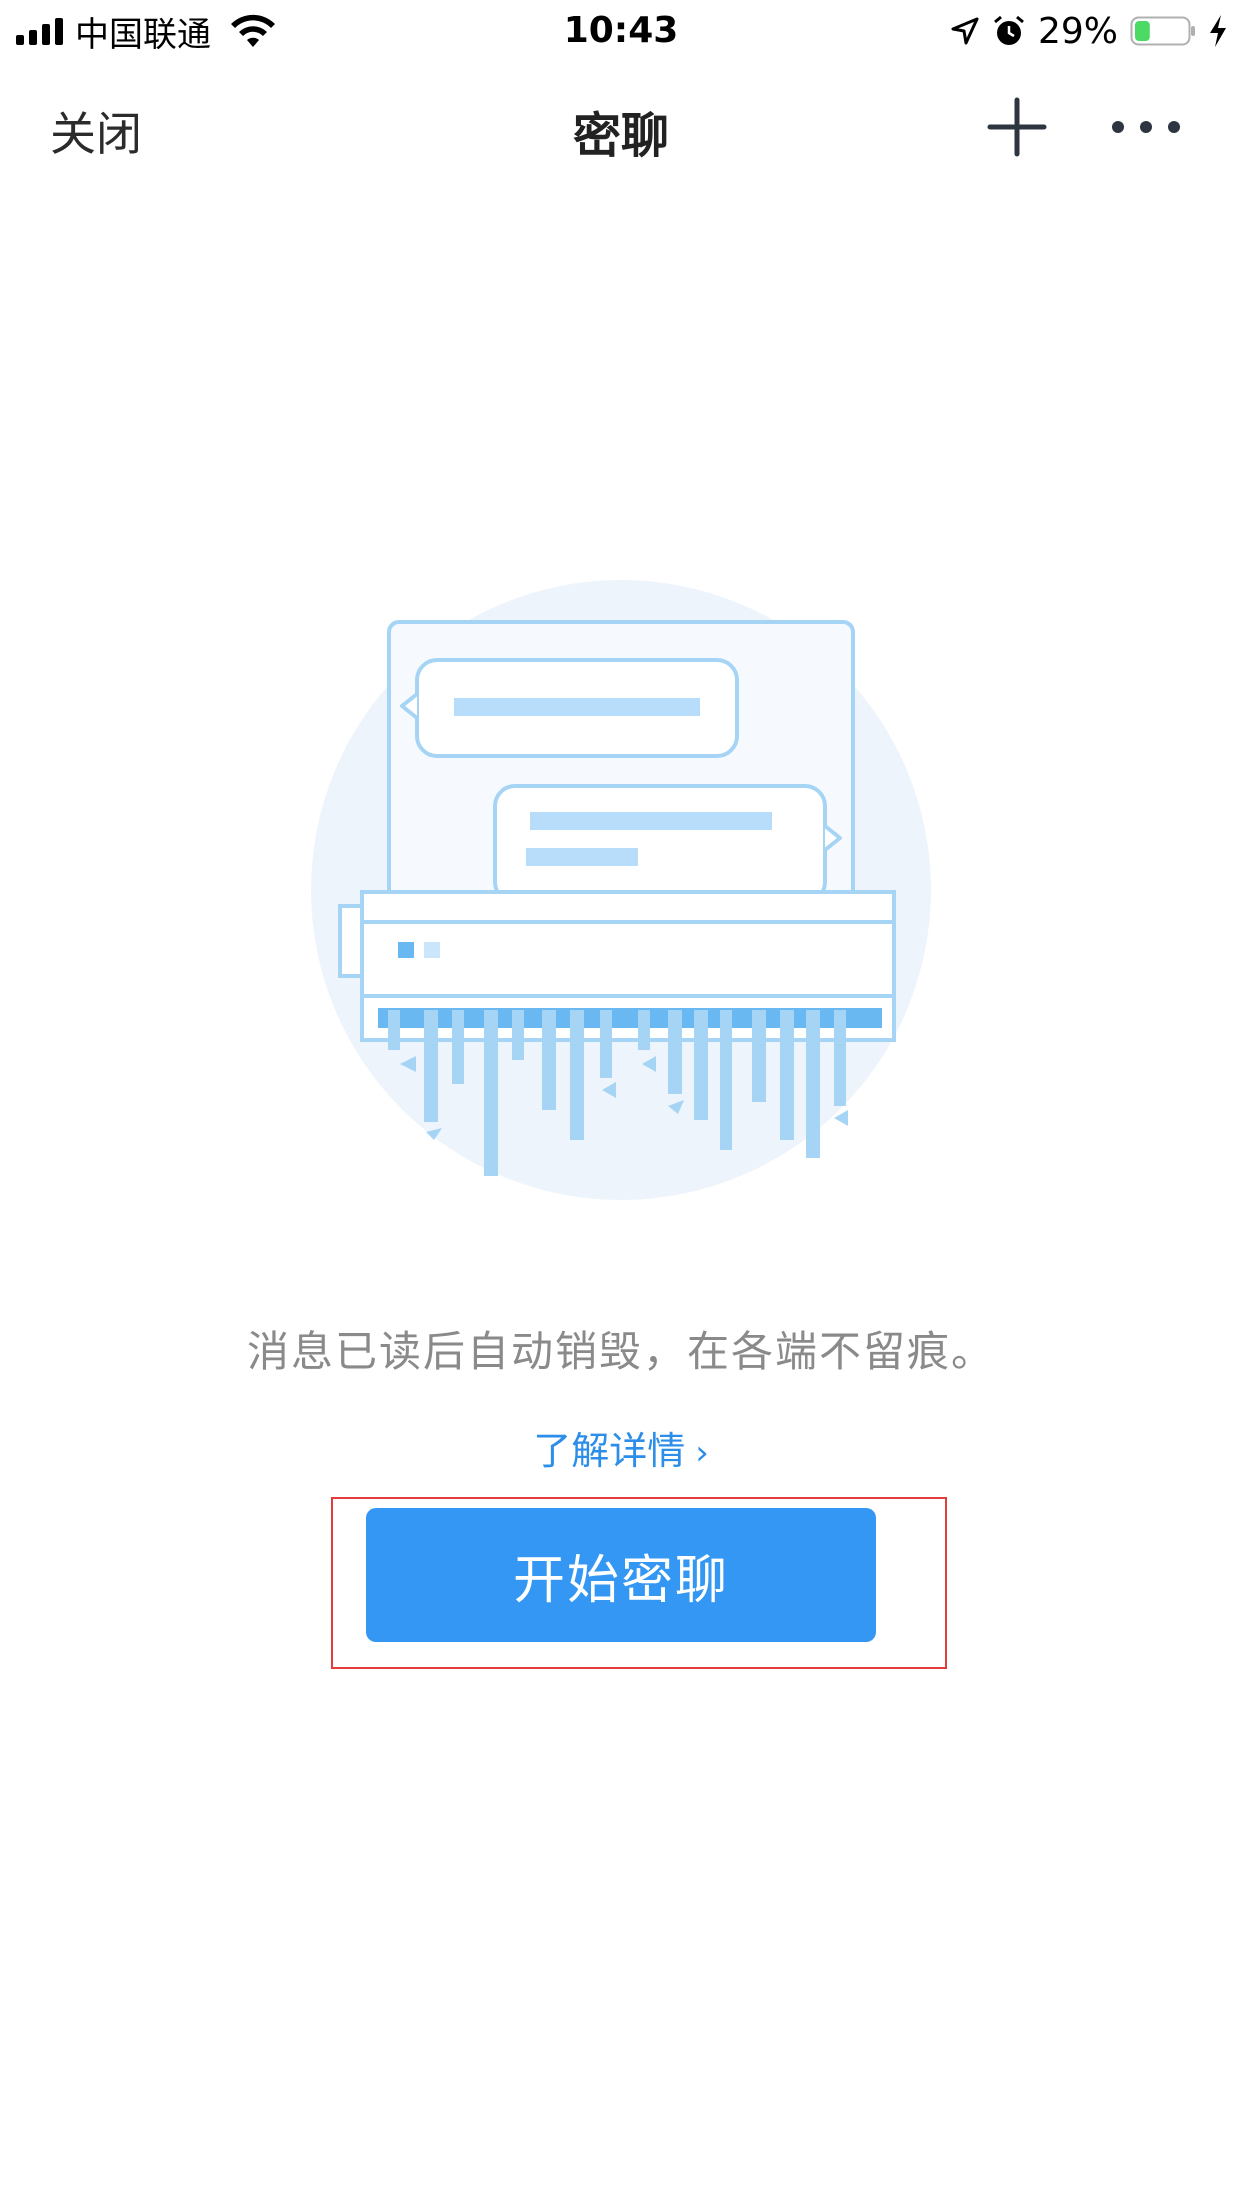 The image size is (1242, 2208). Describe the element at coordinates (609, 1451) in the screenshot. I see `learn-more-label: 了解详情` at that location.